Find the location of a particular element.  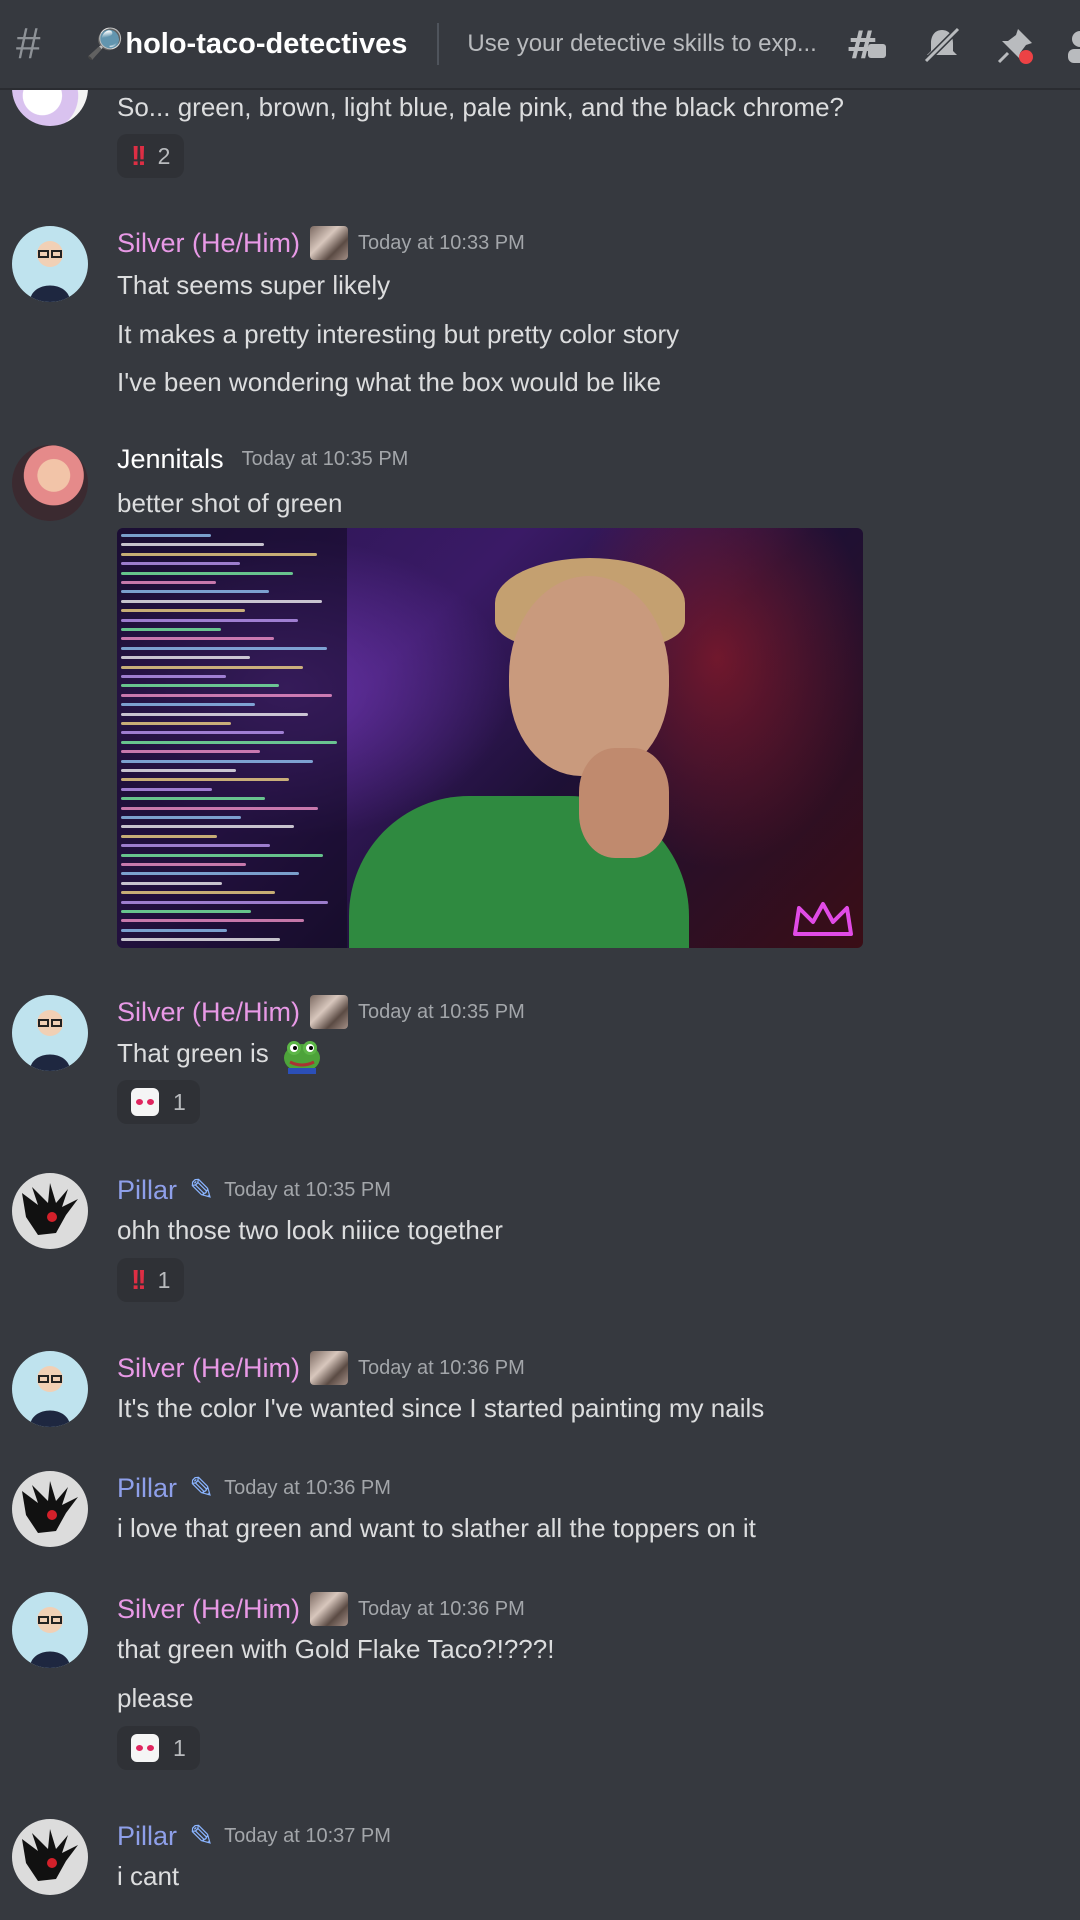

message-header: Silver (He/Him) Today at 10:33 PM is located at coordinates (321, 243).